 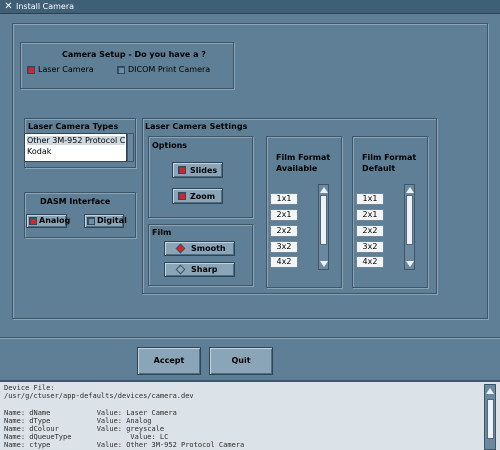 What do you see at coordinates (370, 247) in the screenshot?
I see `format-default-item: 3x2` at bounding box center [370, 247].